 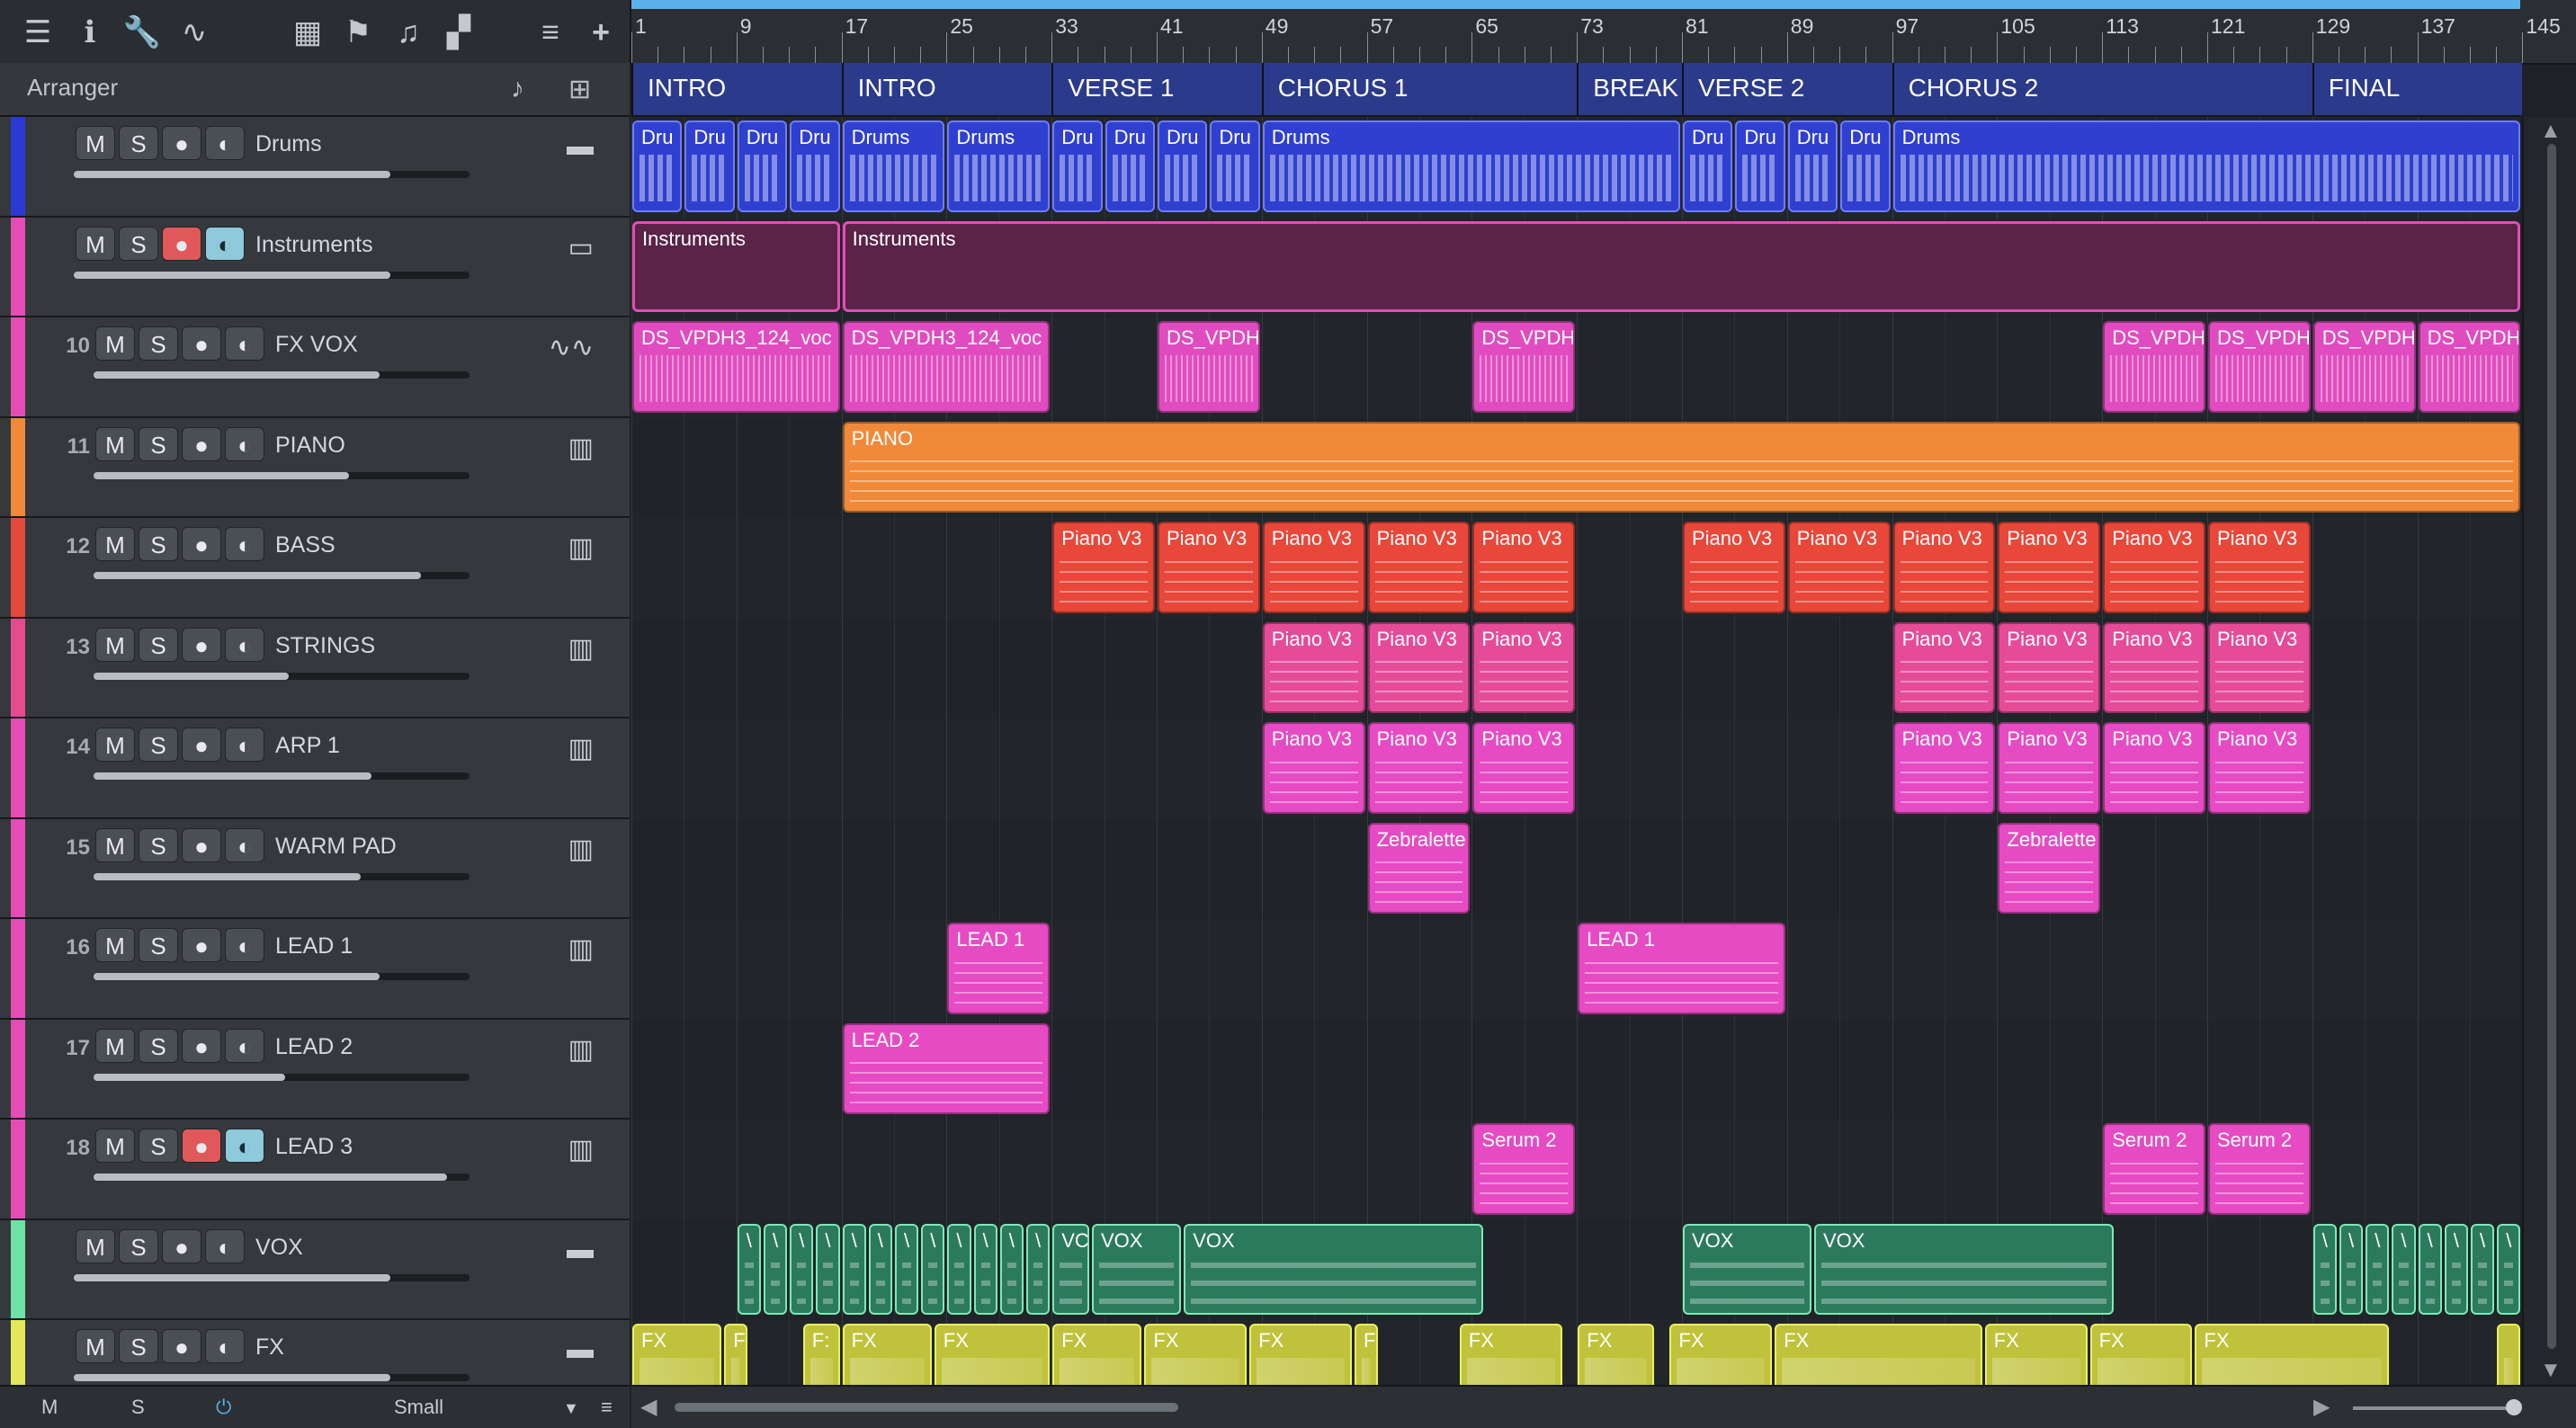 I want to click on track-header-bass: 12 M S ● ◐ BASS ▥, so click(x=315, y=568).